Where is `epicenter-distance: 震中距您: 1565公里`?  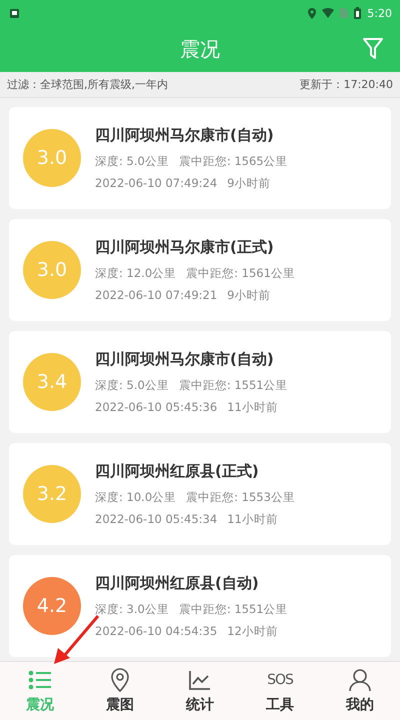
epicenter-distance: 震中距您: 1565公里 is located at coordinates (233, 161).